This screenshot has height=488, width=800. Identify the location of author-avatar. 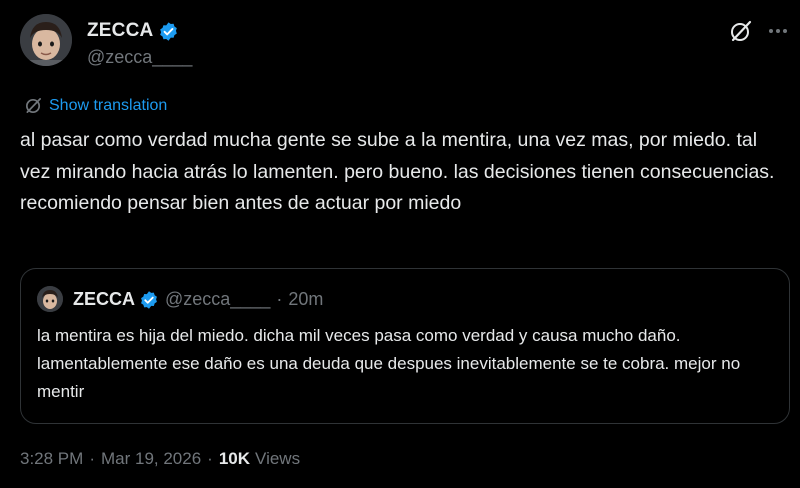
(46, 40).